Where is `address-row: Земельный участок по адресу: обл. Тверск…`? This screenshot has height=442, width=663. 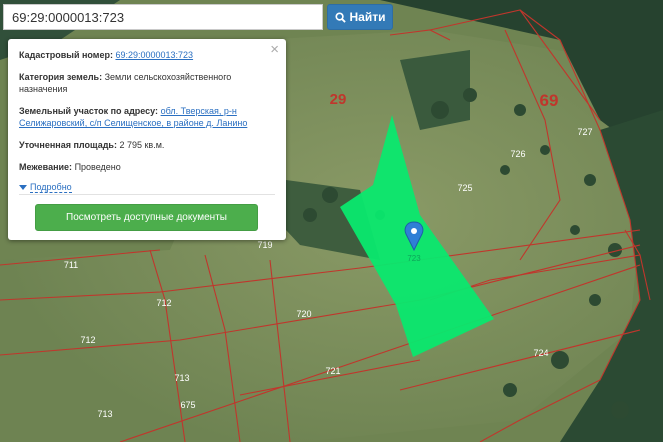 address-row: Земельный участок по адресу: обл. Тверск… is located at coordinates (147, 117).